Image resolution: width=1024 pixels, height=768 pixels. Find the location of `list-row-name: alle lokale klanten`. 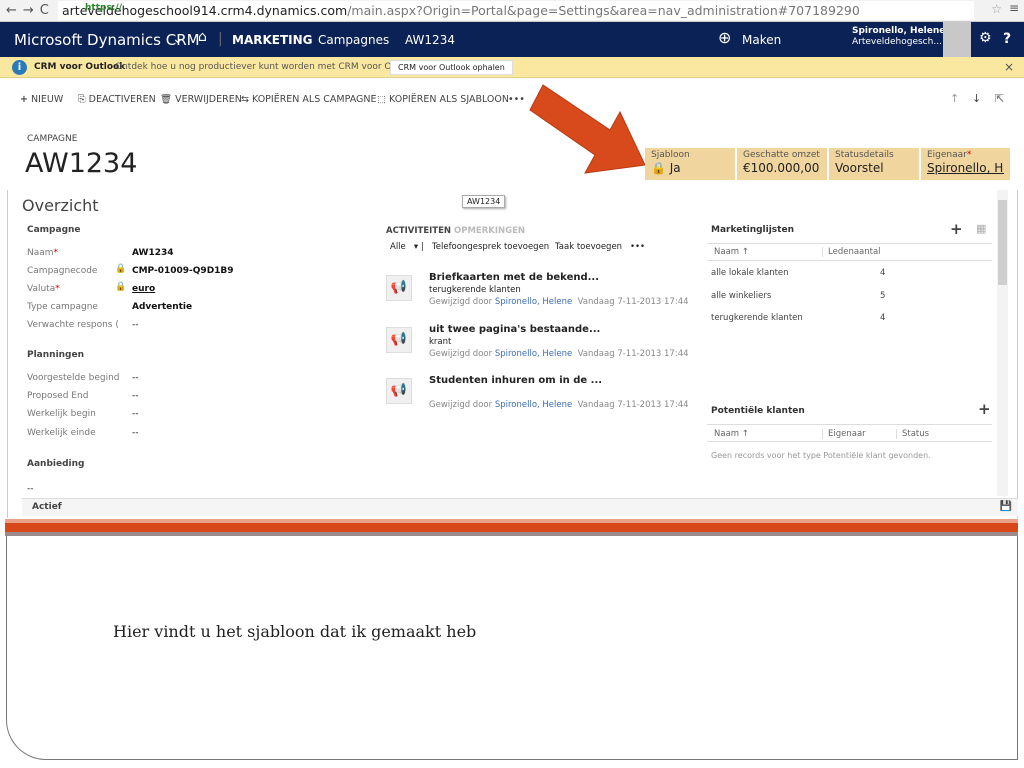

list-row-name: alle lokale klanten is located at coordinates (750, 273).